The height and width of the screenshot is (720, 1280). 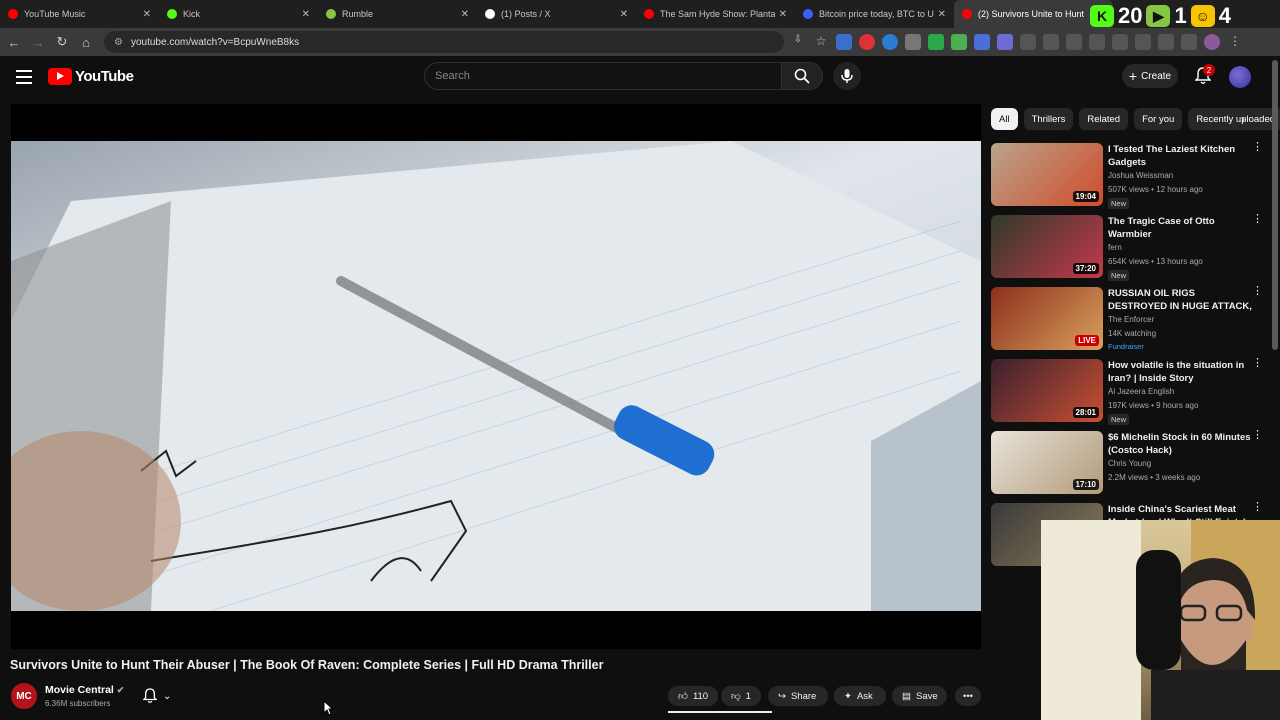 I want to click on ask-button: ✦ Ask, so click(x=860, y=696).